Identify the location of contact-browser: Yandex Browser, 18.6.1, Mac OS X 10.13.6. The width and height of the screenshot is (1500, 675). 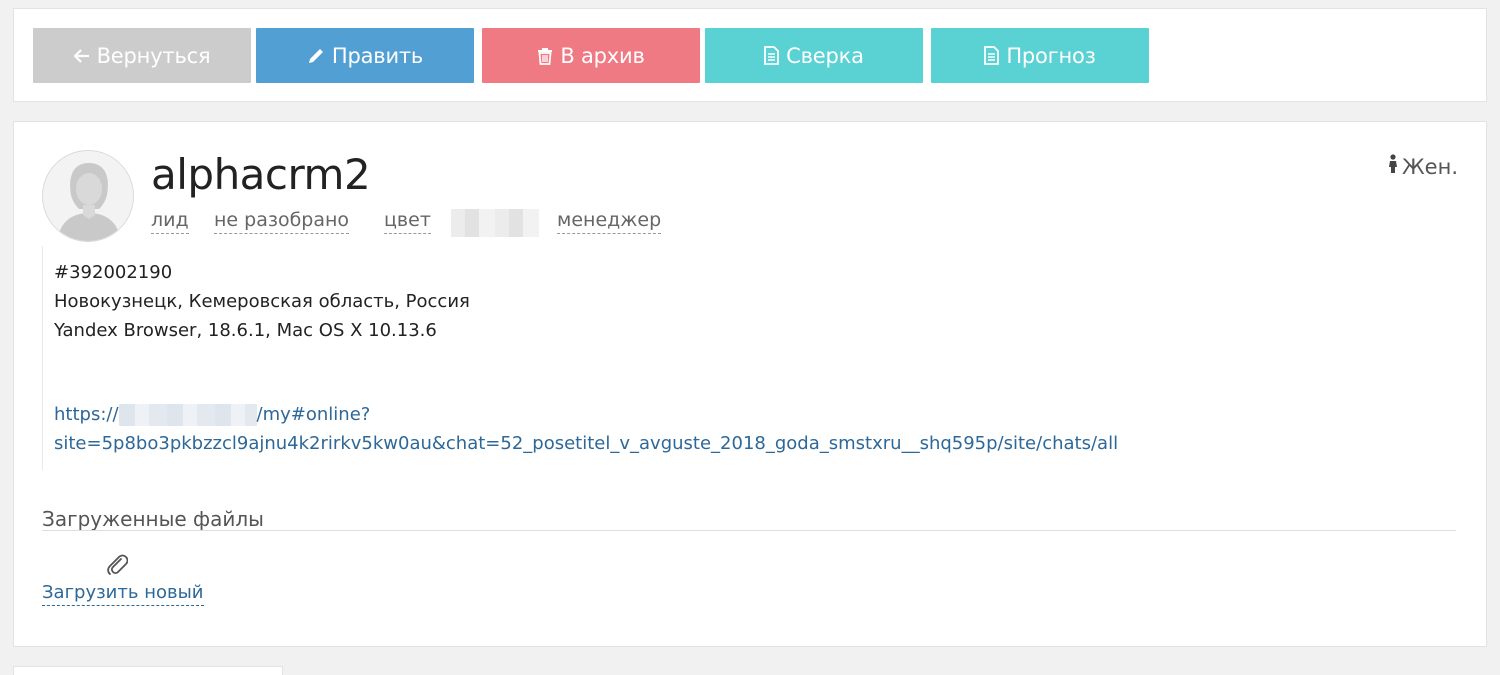
(245, 330).